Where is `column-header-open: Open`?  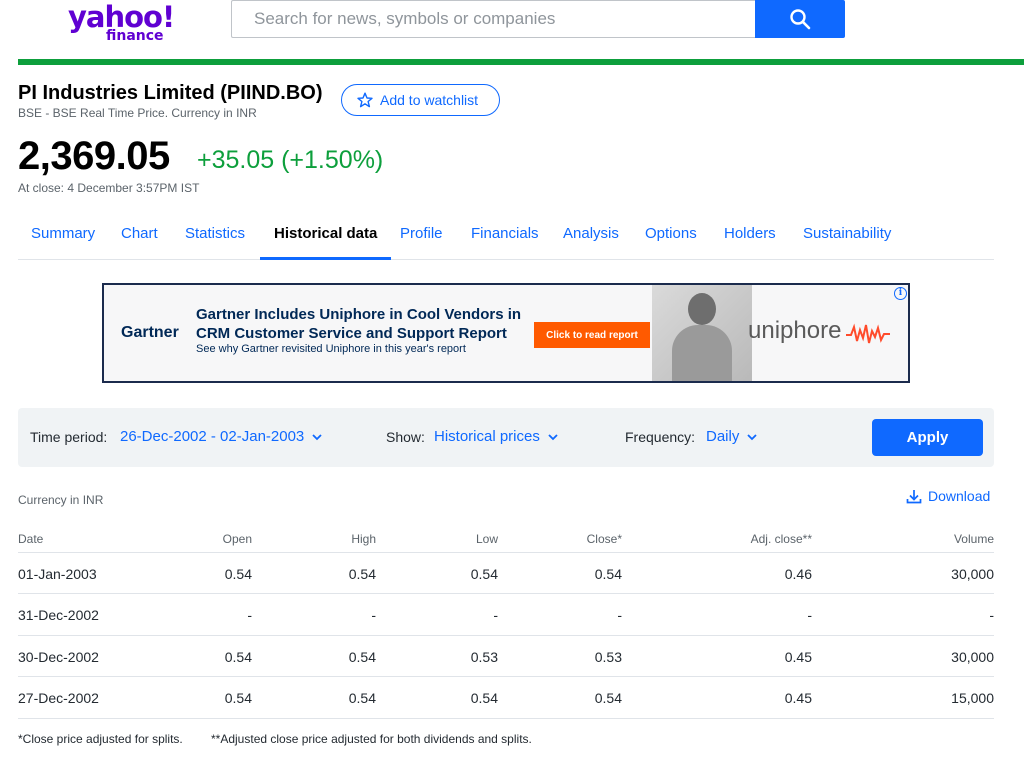 column-header-open: Open is located at coordinates (237, 539).